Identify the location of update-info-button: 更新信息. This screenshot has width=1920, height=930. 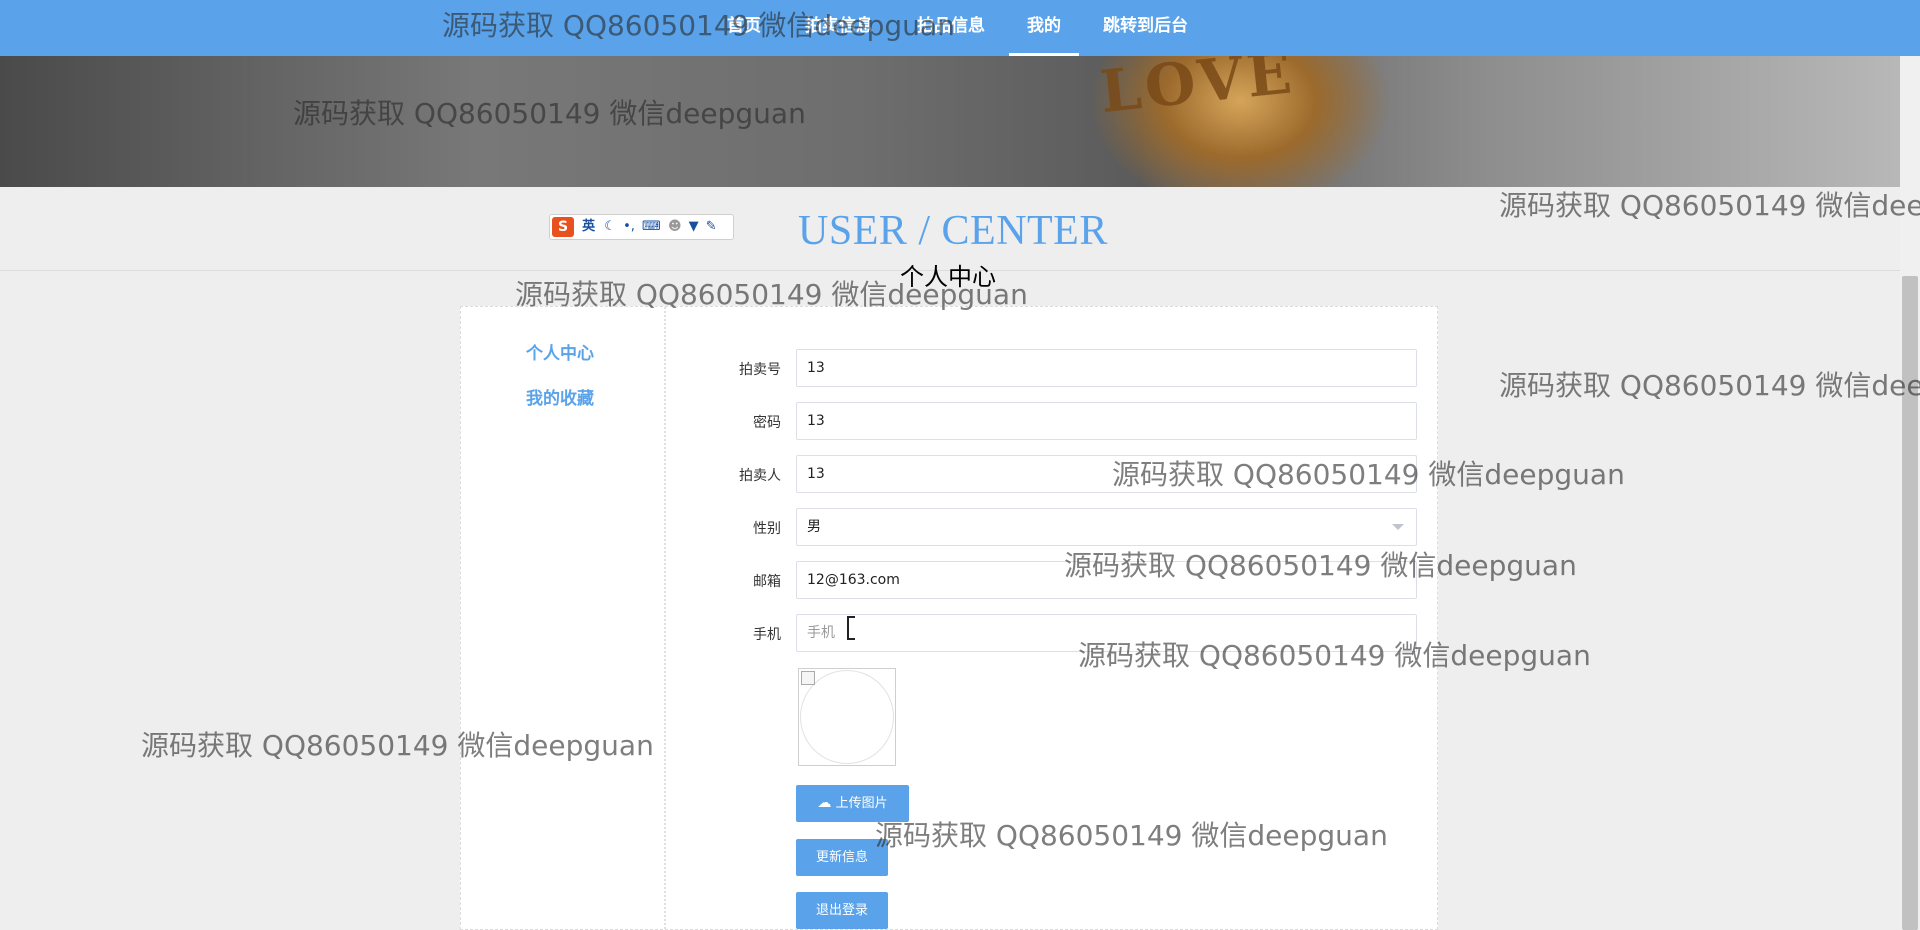
(842, 857).